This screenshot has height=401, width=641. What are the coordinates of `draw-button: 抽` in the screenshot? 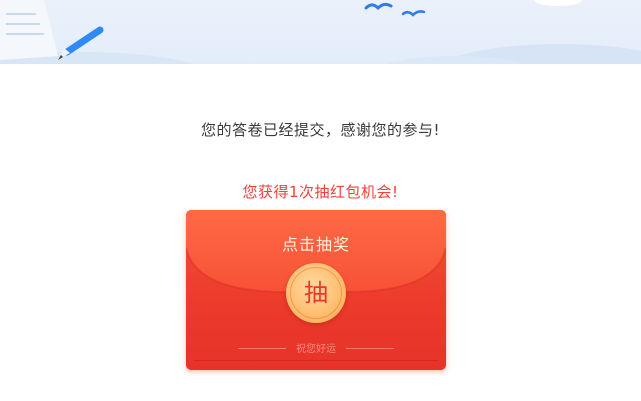 It's located at (316, 293).